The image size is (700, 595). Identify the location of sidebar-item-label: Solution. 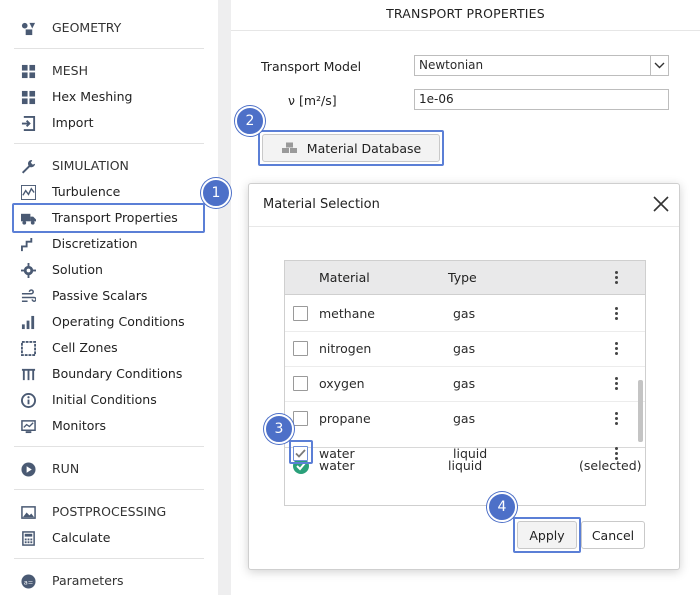
(77, 269).